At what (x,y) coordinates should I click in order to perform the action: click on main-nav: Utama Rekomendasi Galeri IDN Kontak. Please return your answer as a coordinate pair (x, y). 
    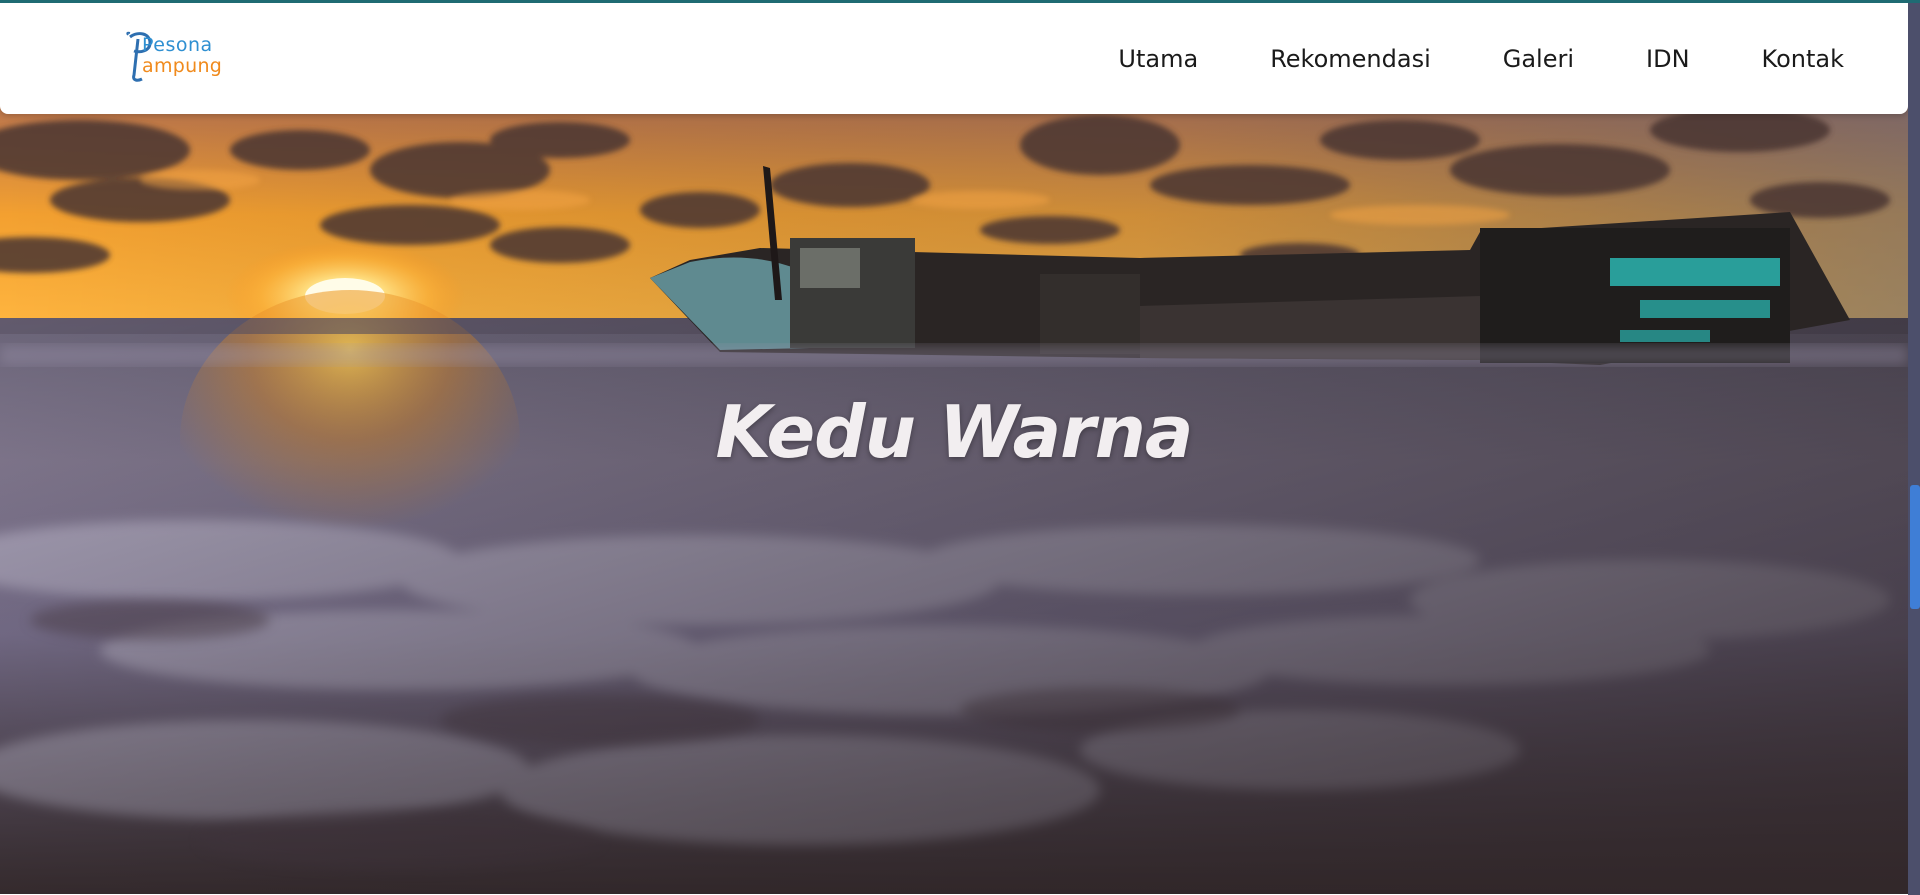
    Looking at the image, I should click on (1445, 58).